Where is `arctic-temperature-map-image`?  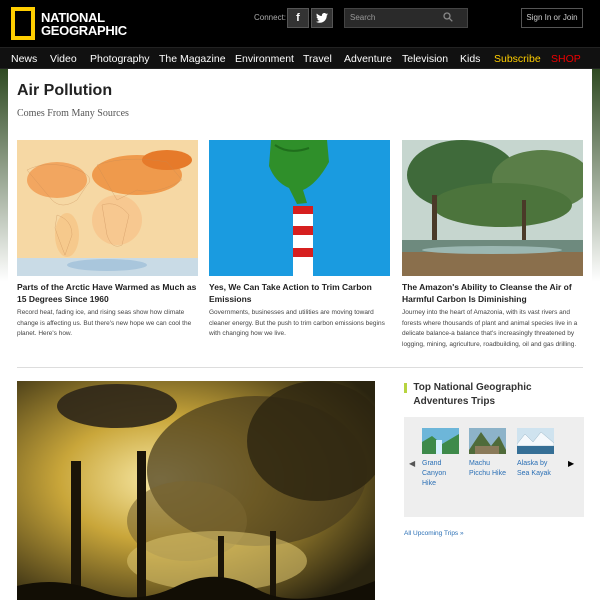 arctic-temperature-map-image is located at coordinates (107, 208).